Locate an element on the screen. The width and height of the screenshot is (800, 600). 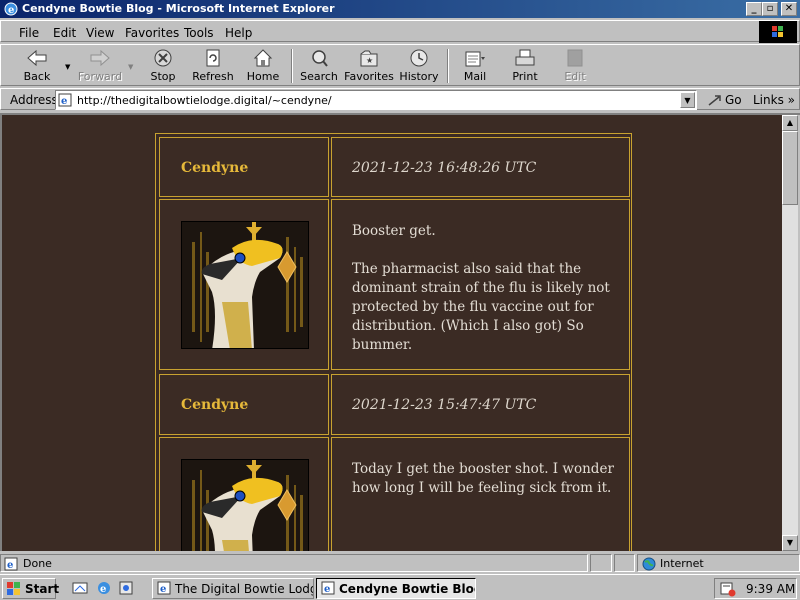
history-icon is located at coordinates (419, 58).